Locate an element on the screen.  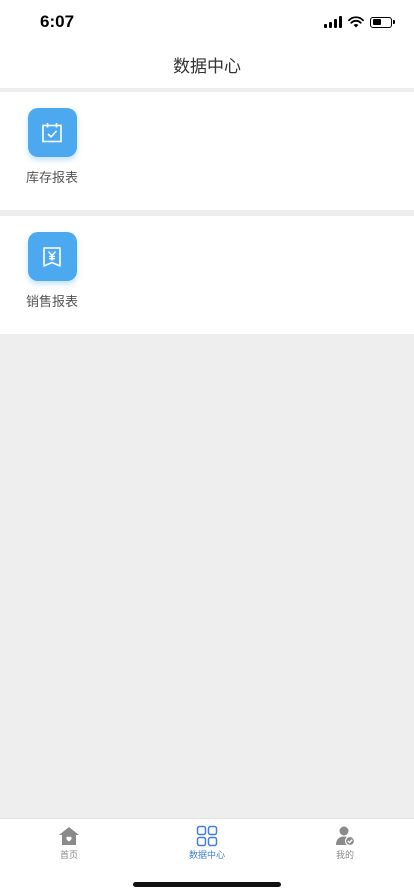
user-check-icon is located at coordinates (345, 836).